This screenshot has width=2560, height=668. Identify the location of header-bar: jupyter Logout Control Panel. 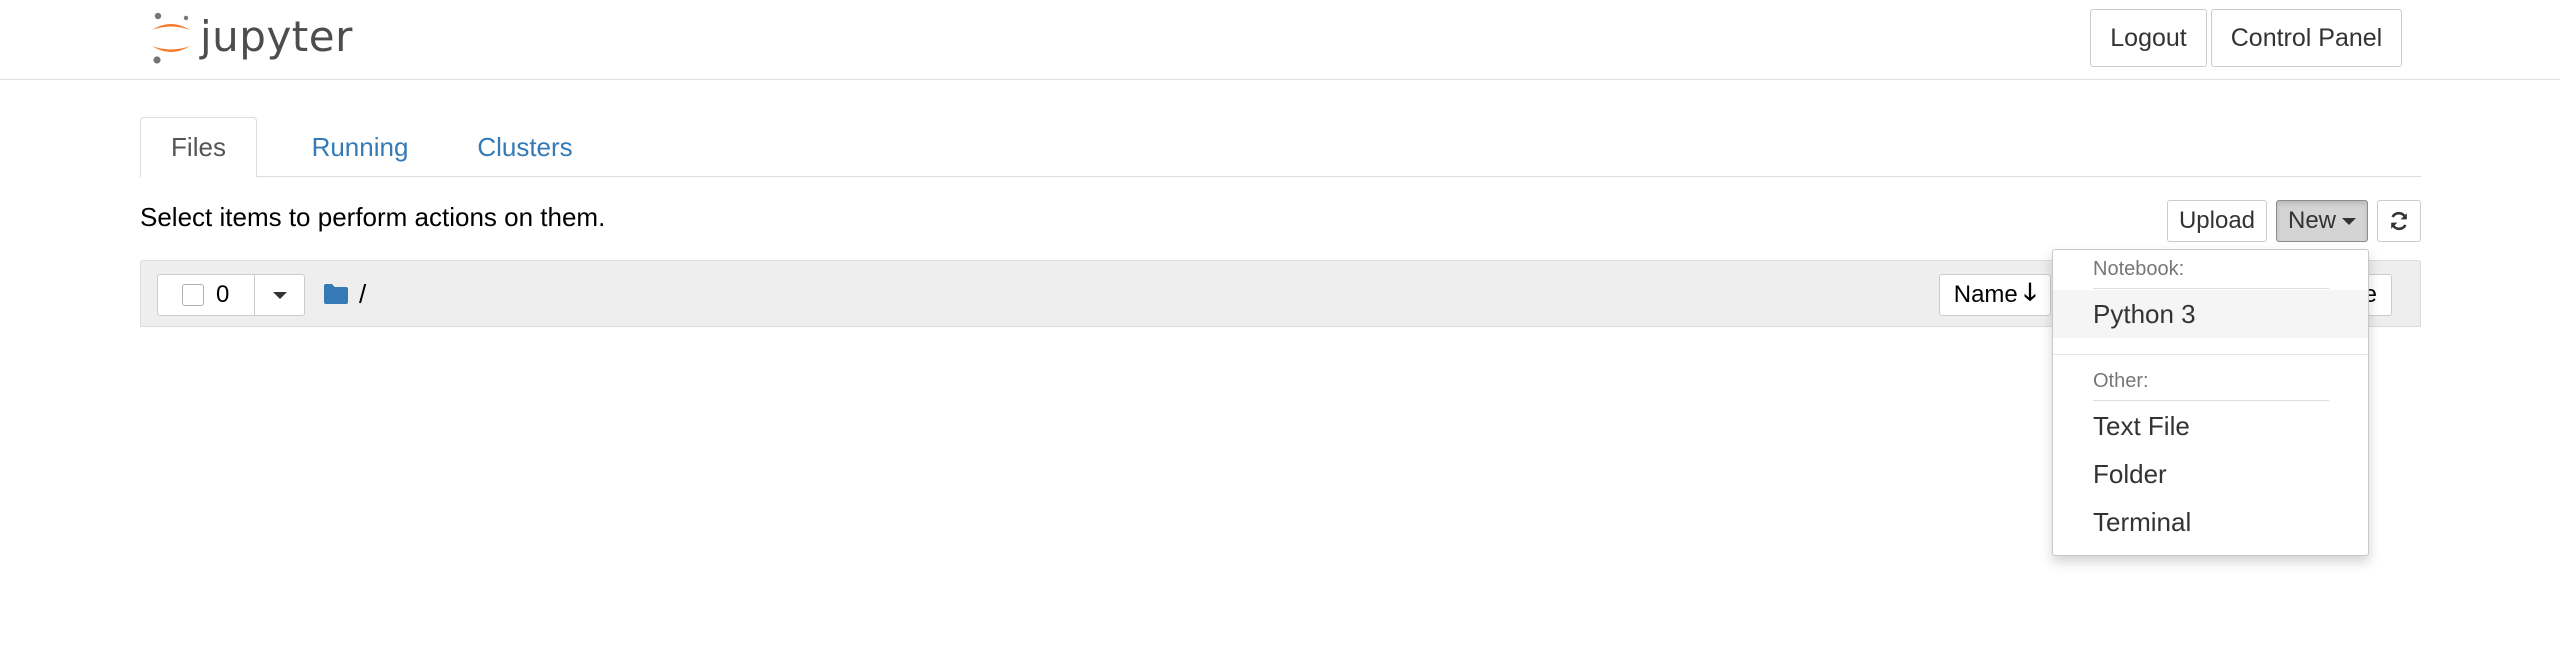
(1280, 40).